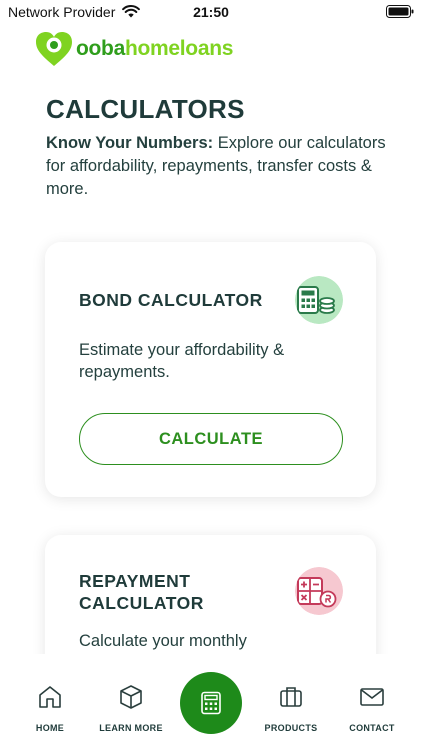 This screenshot has height=750, width=422. Describe the element at coordinates (155, 48) in the screenshot. I see `brand-wordmark: oobahomeloans` at that location.